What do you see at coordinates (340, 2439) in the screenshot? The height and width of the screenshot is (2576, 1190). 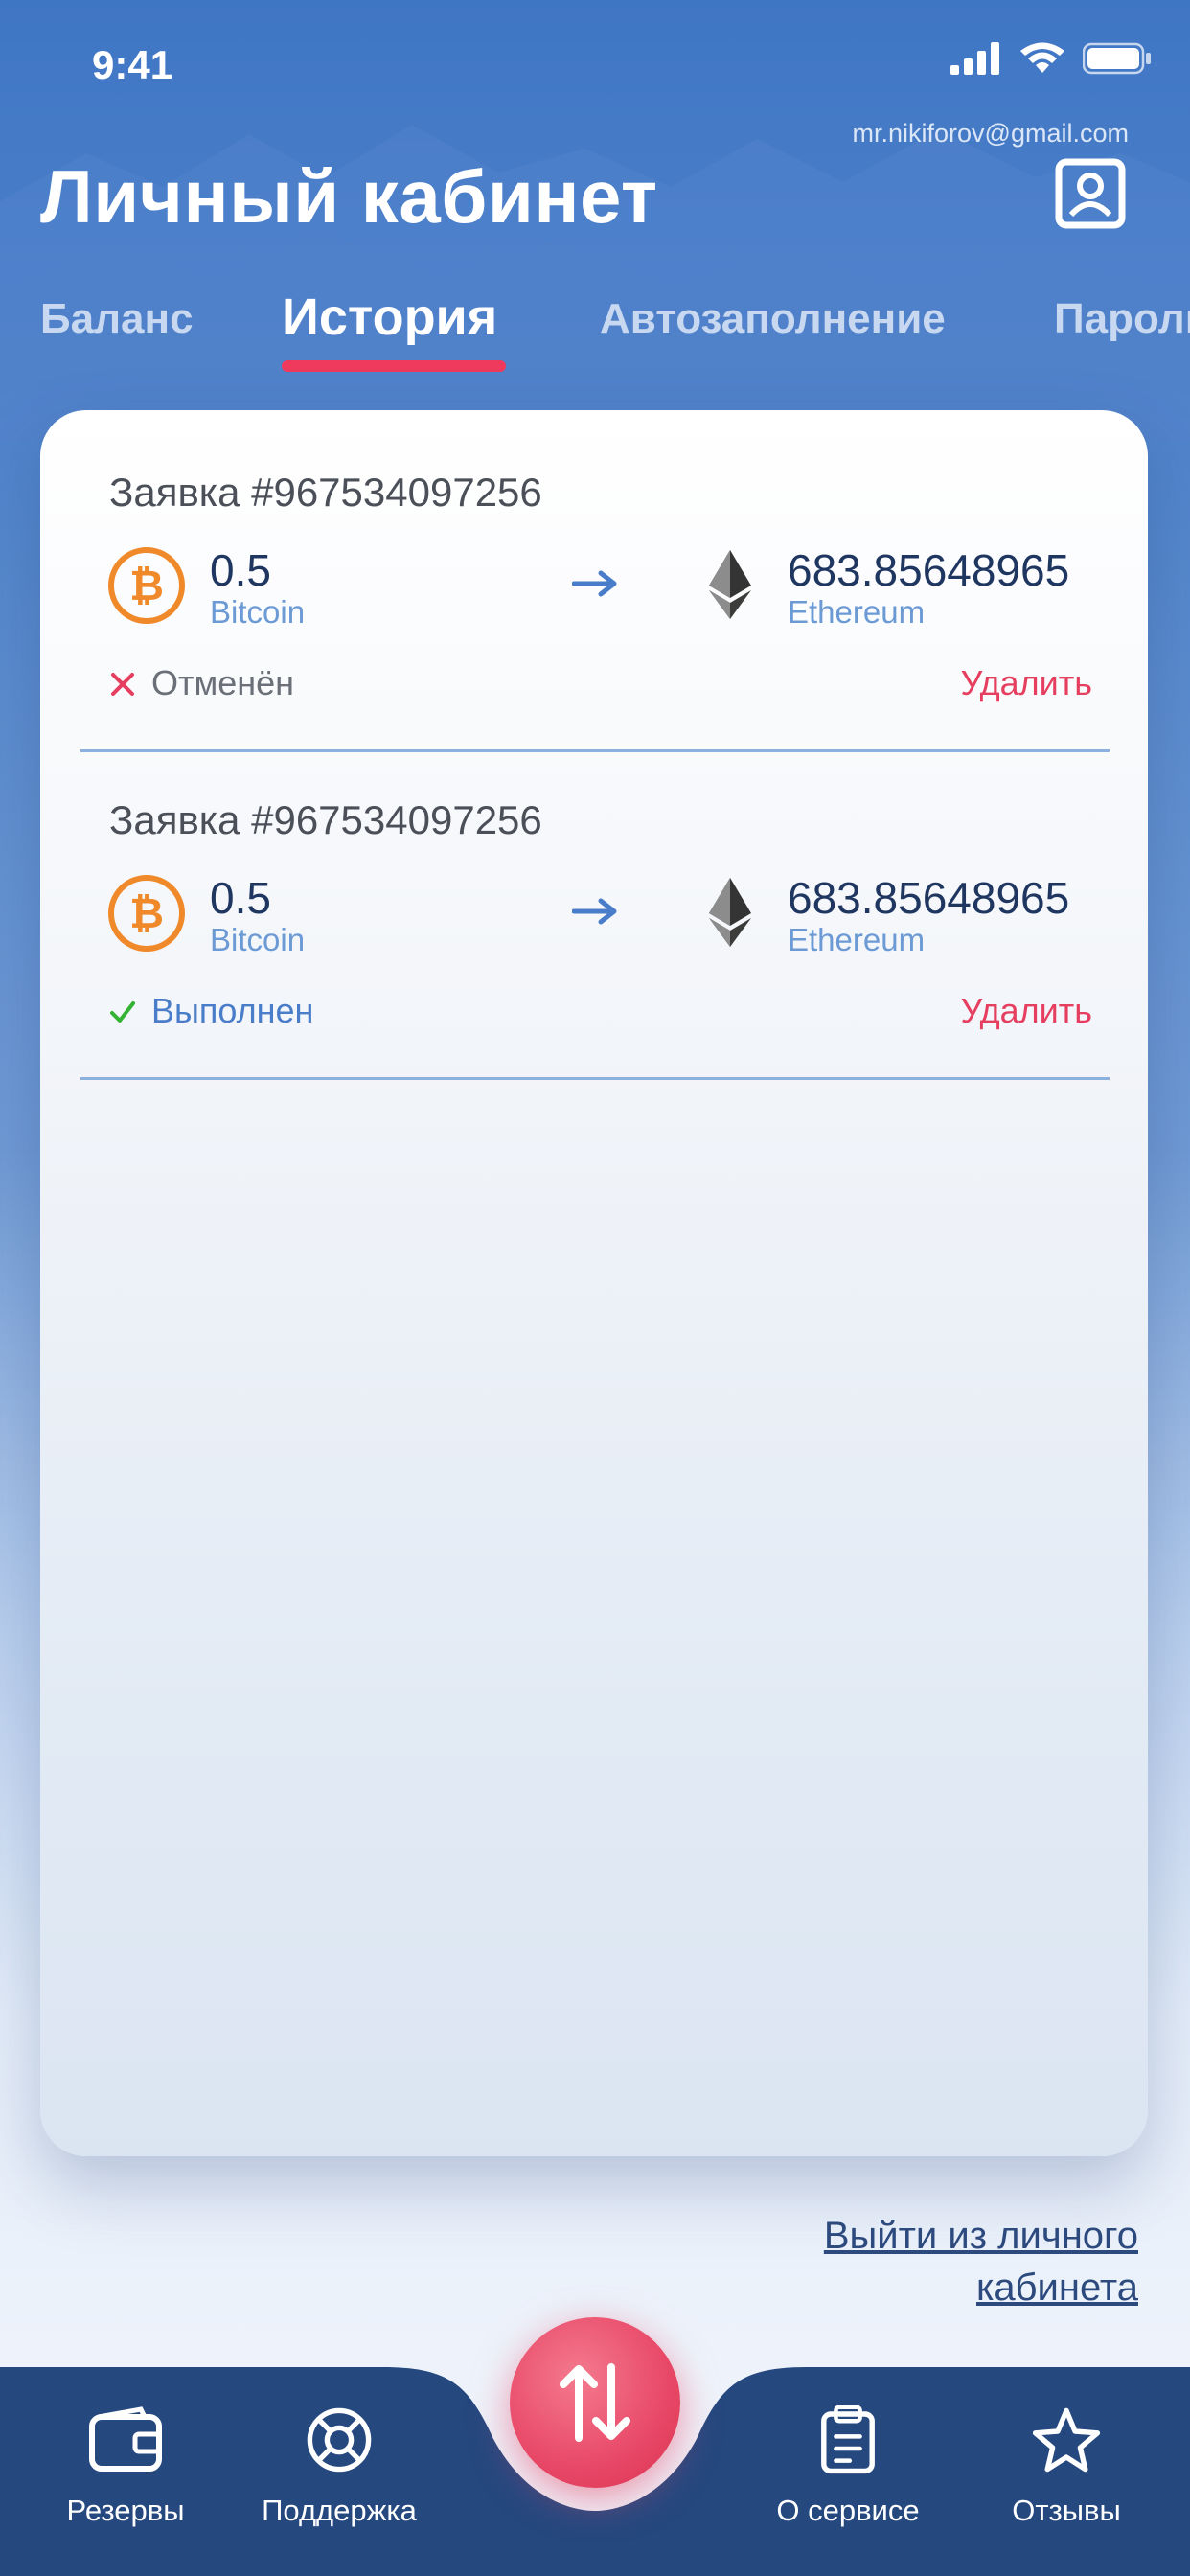 I see `lifebuoy-icon` at bounding box center [340, 2439].